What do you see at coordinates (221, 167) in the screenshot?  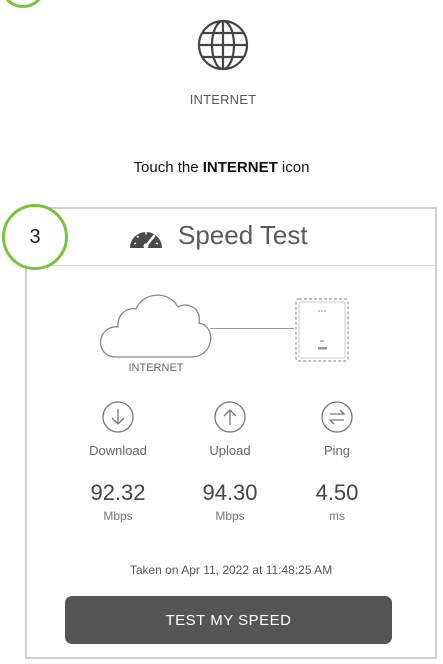 I see `instruction-text: Touch the INTERNET icon` at bounding box center [221, 167].